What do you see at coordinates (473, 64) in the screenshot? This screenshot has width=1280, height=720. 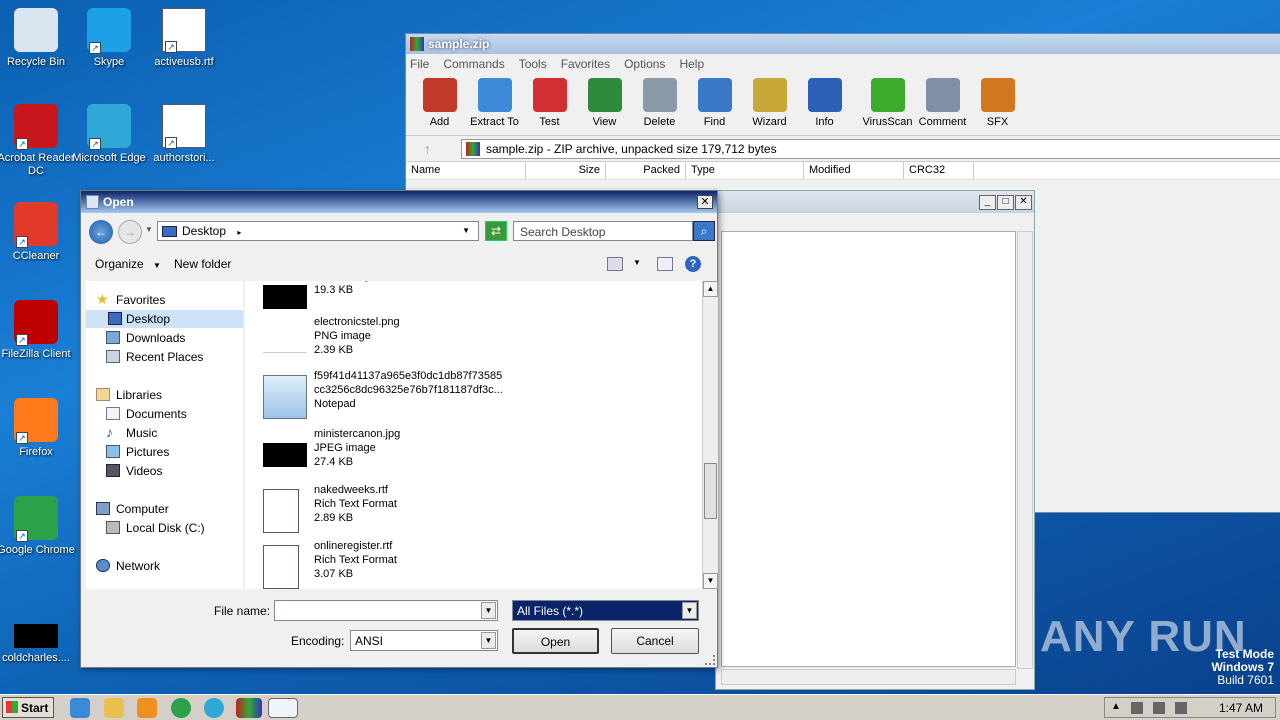 I see `menu-commands: Commands` at bounding box center [473, 64].